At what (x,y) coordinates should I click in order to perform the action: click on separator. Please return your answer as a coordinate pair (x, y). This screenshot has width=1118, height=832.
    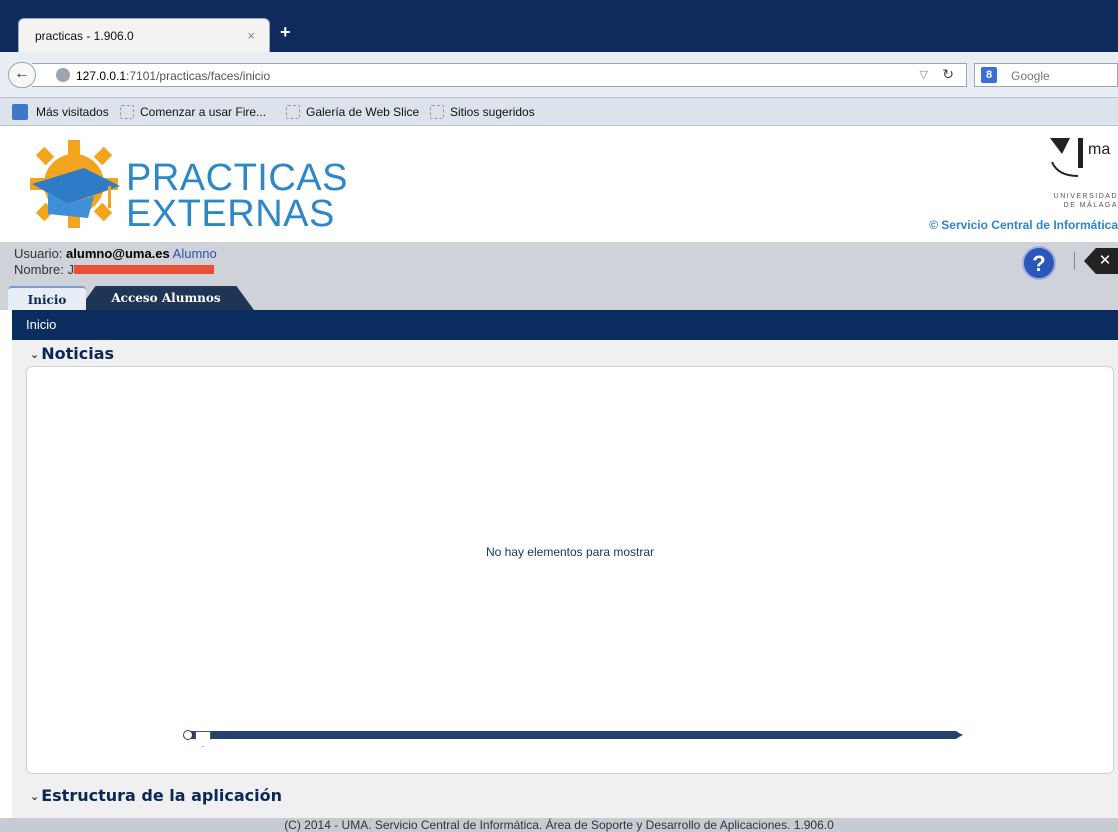
    Looking at the image, I should click on (1074, 261).